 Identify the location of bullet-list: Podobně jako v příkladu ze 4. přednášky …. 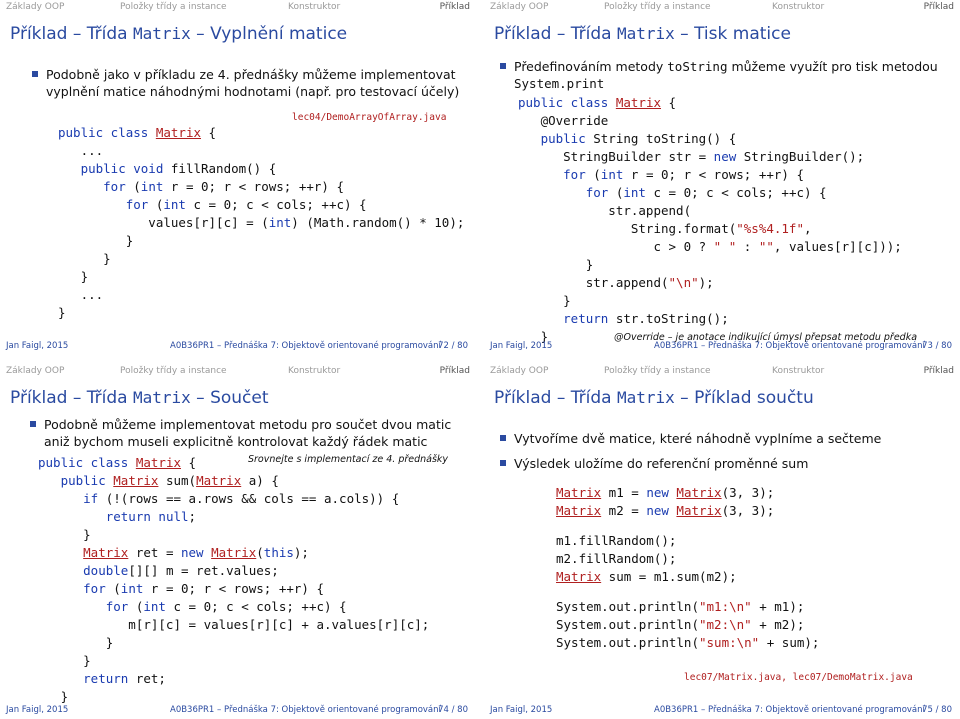
(245, 84).